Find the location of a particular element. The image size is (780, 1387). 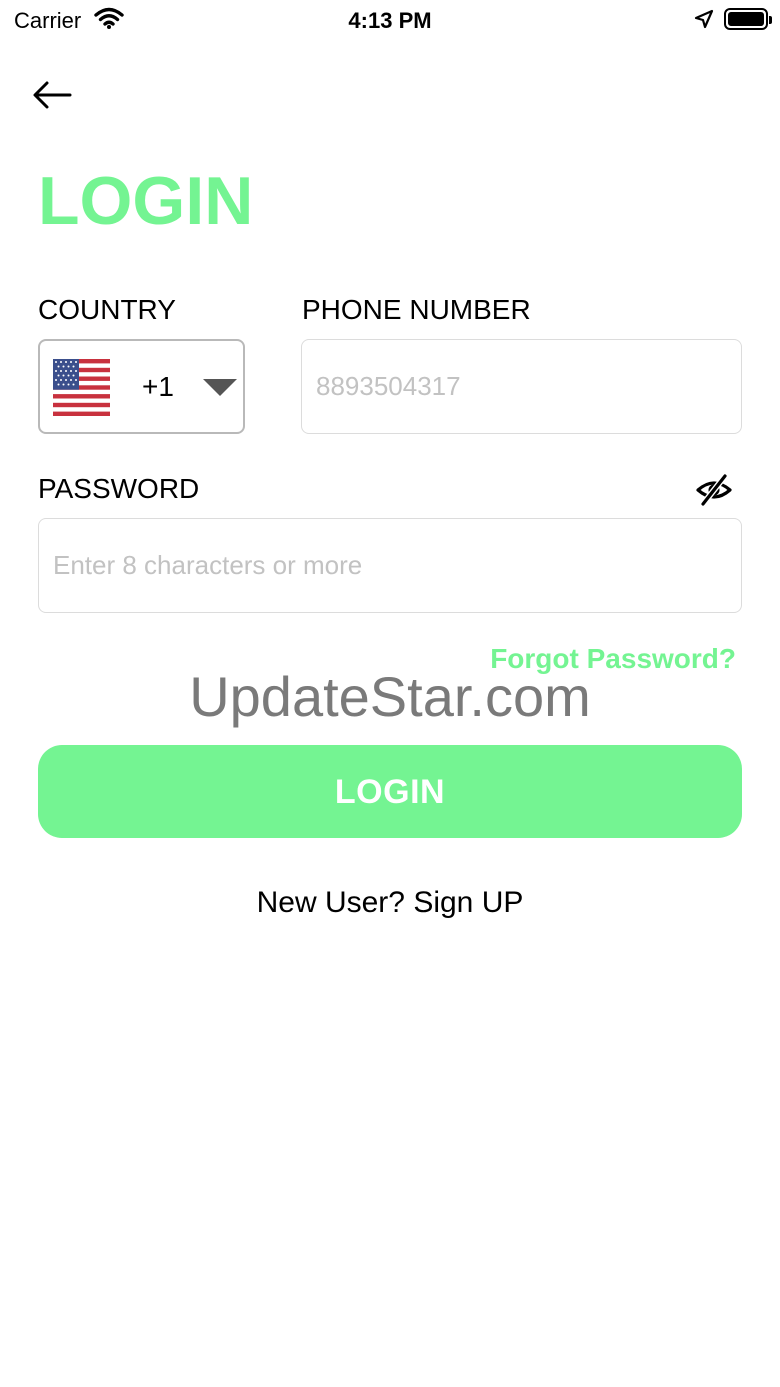

status-bar: Carrier 4:13 PM is located at coordinates (390, 20).